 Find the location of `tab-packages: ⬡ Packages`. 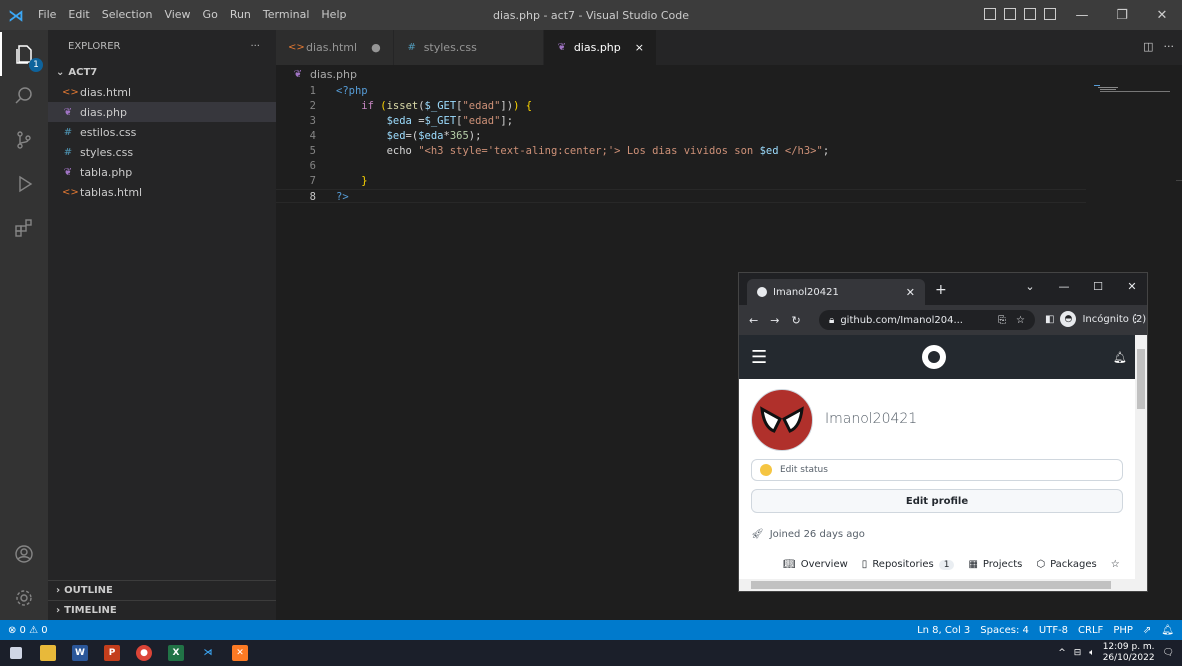

tab-packages: ⬡ Packages is located at coordinates (1066, 564).